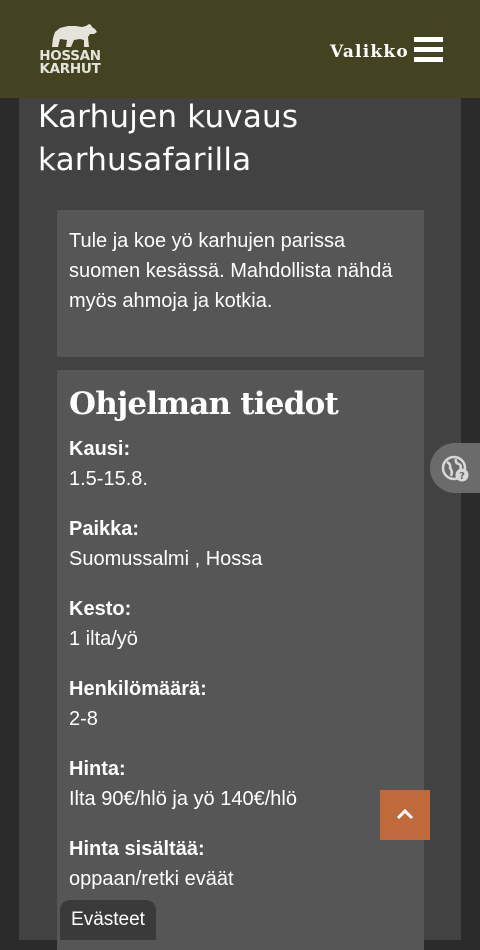 The width and height of the screenshot is (480, 950). What do you see at coordinates (108, 920) in the screenshot?
I see `cookies-button: Evästeet` at bounding box center [108, 920].